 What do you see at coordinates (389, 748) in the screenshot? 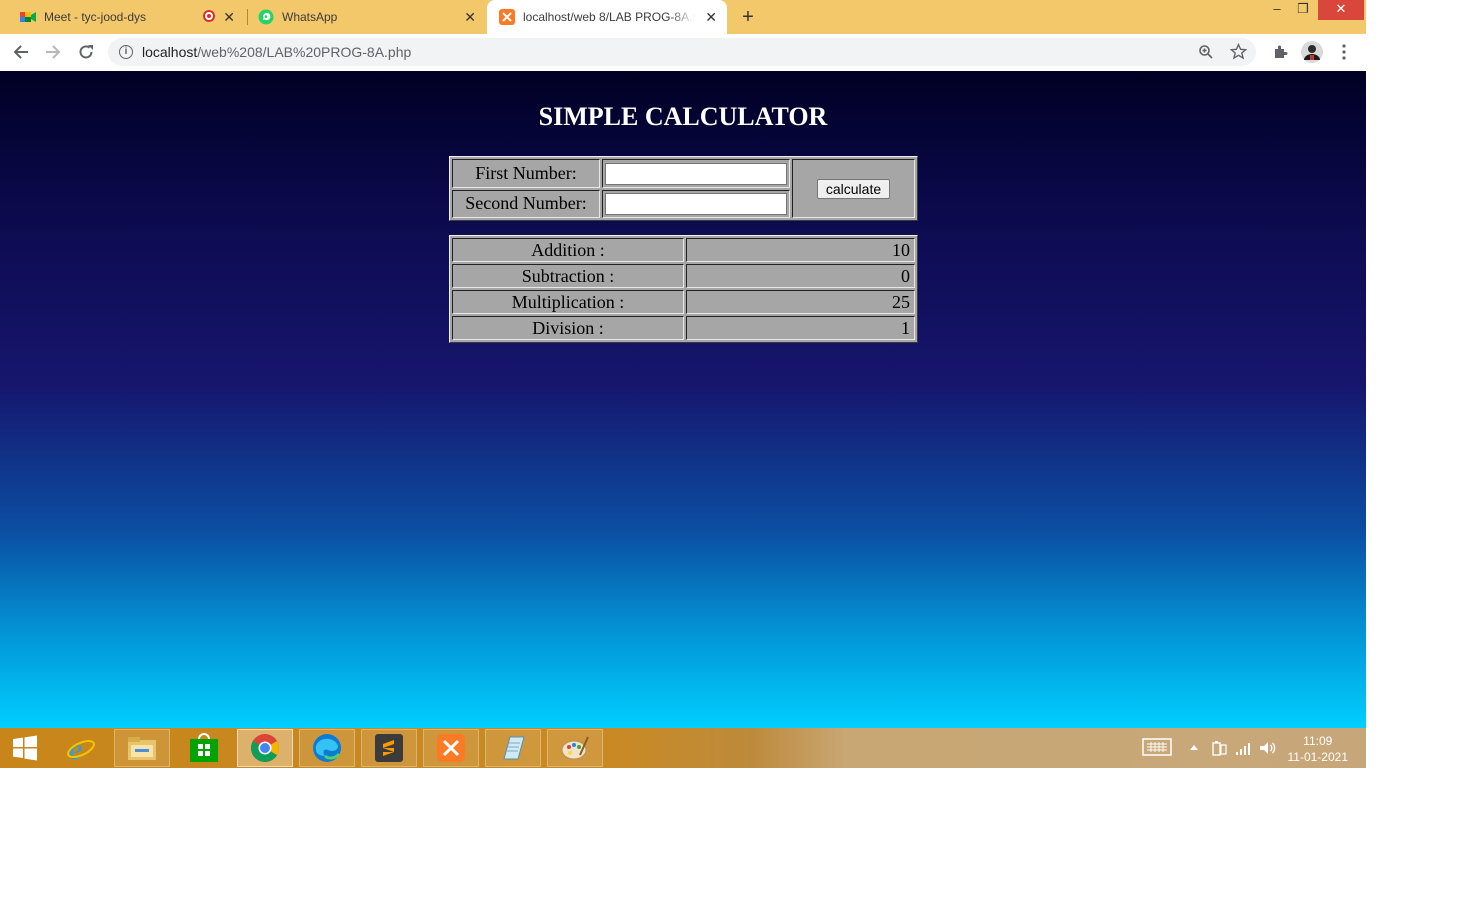
I see `sublime-text-icon` at bounding box center [389, 748].